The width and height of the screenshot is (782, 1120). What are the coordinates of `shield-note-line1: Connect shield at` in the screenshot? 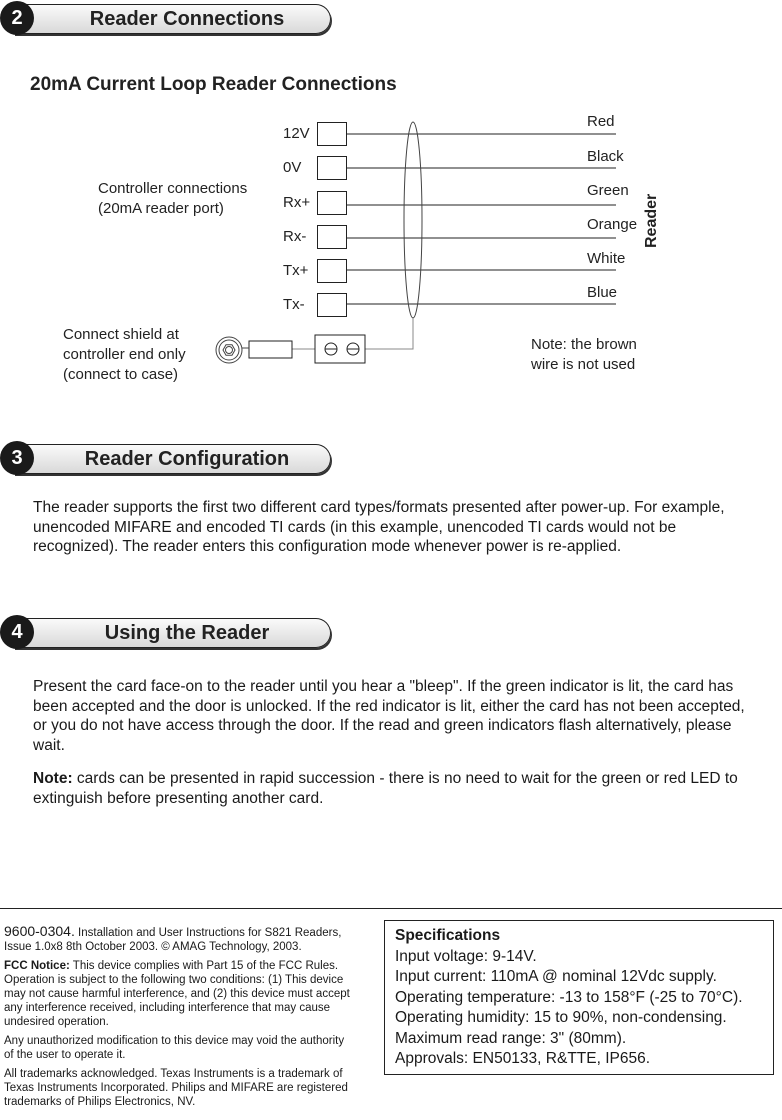 It's located at (121, 334).